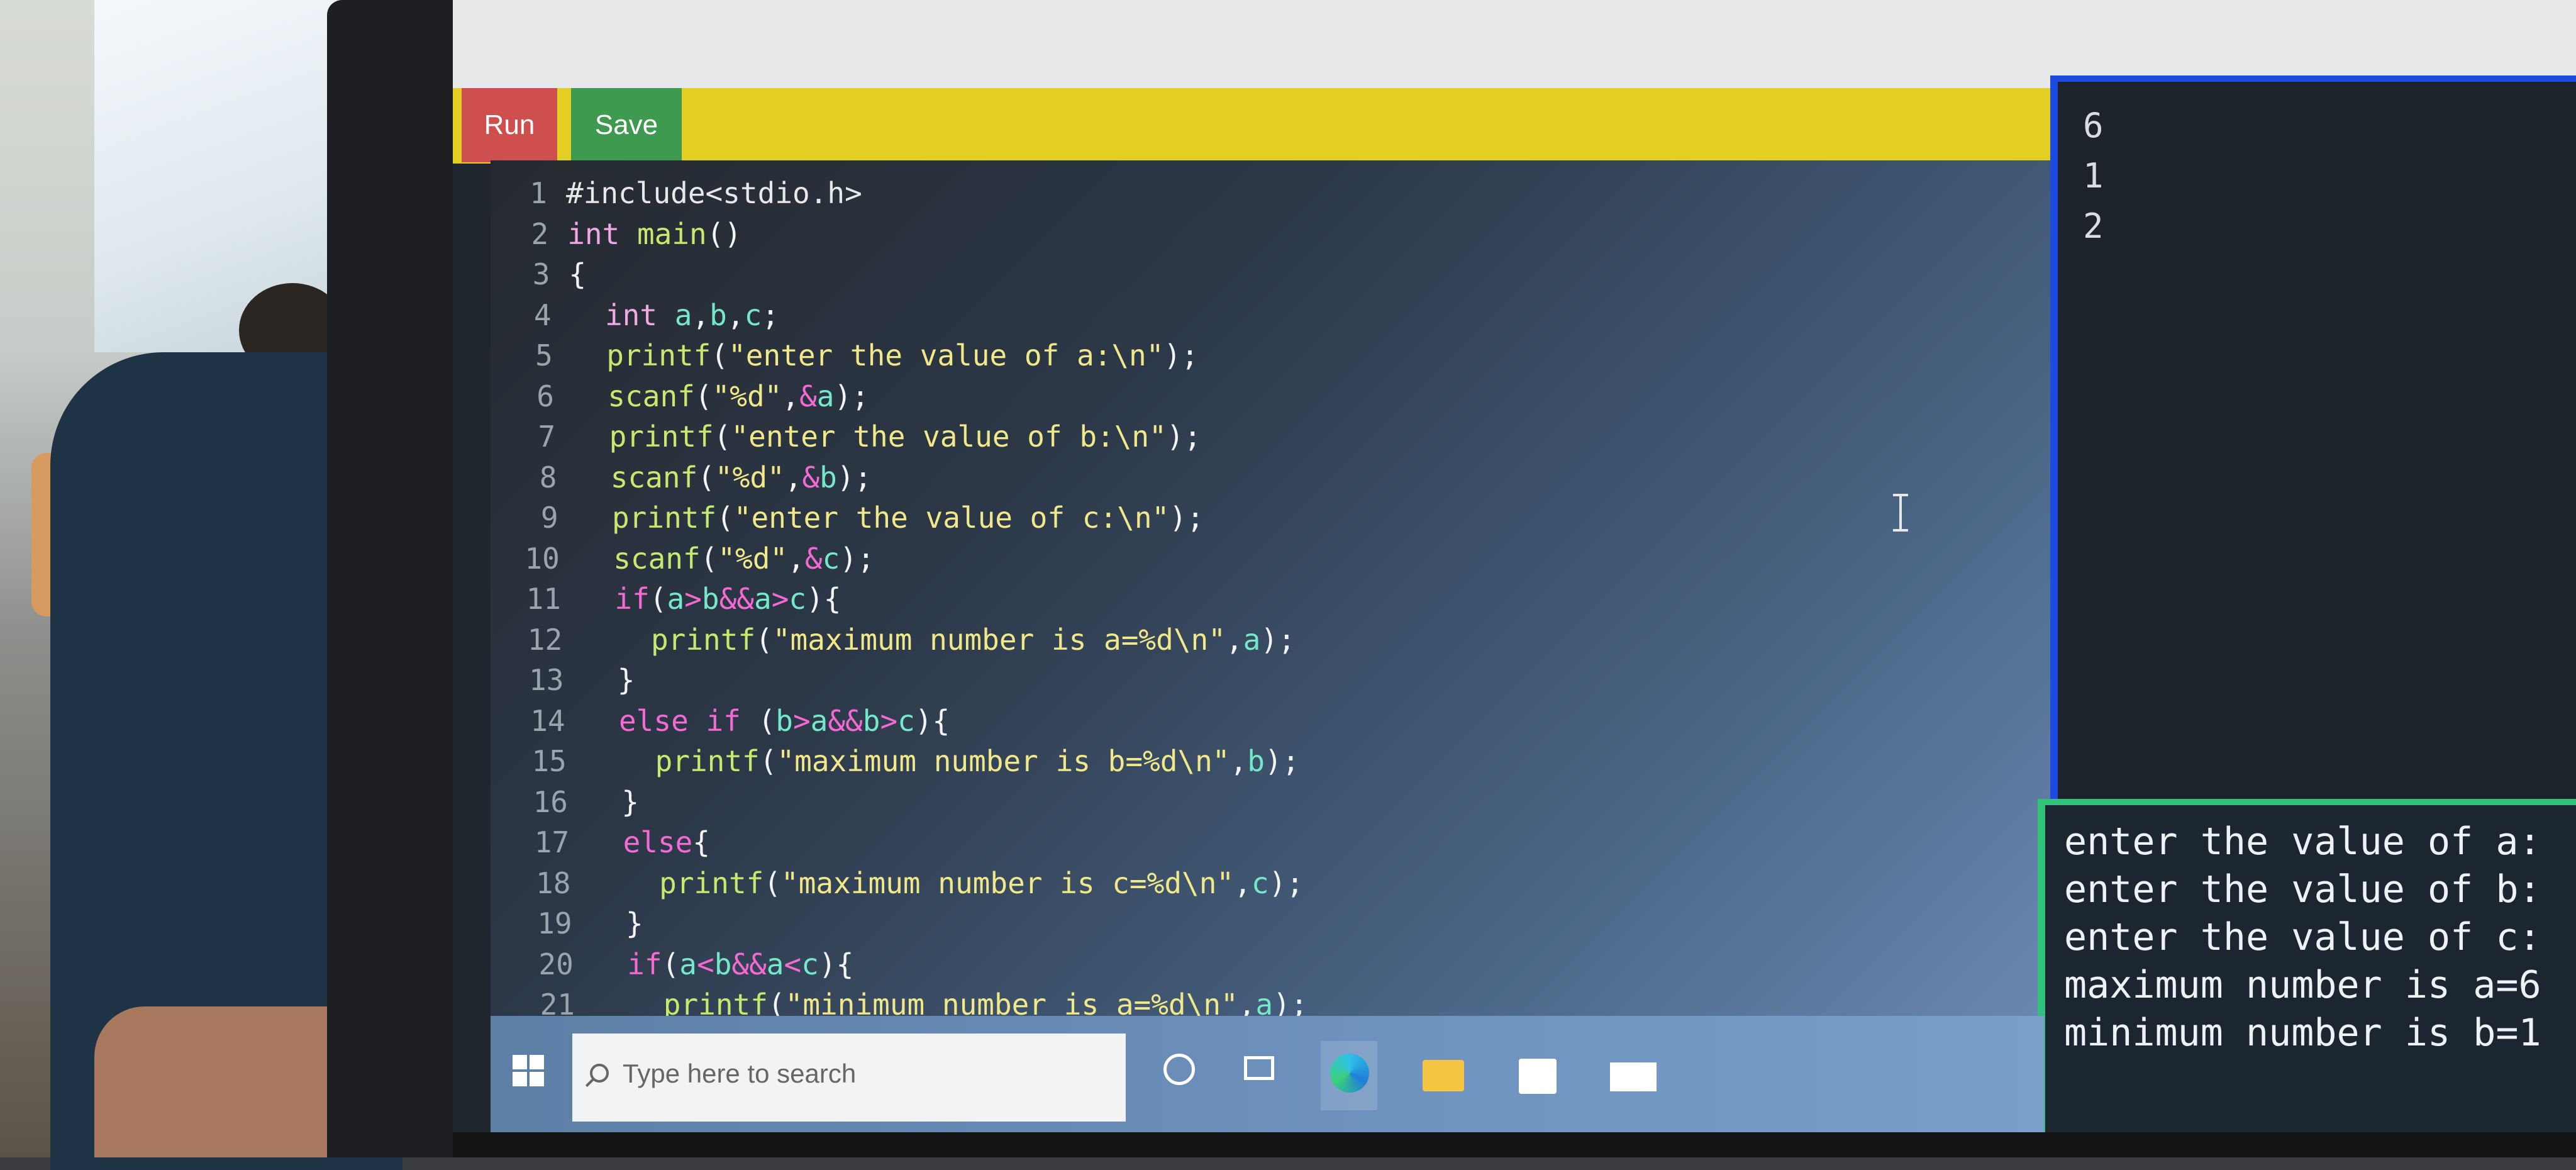 Image resolution: width=2576 pixels, height=1170 pixels. What do you see at coordinates (549, 761) in the screenshot?
I see `line-number: 15` at bounding box center [549, 761].